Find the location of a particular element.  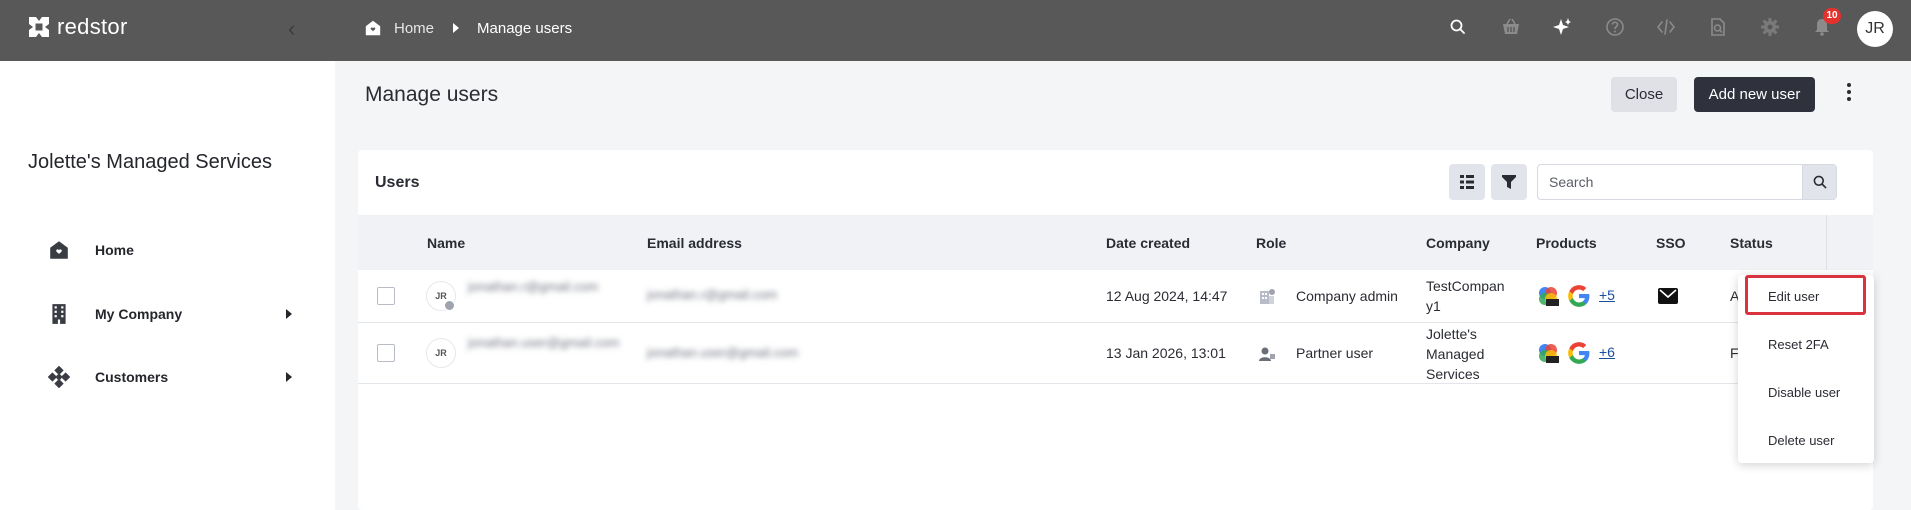

help-icon is located at coordinates (1615, 27).